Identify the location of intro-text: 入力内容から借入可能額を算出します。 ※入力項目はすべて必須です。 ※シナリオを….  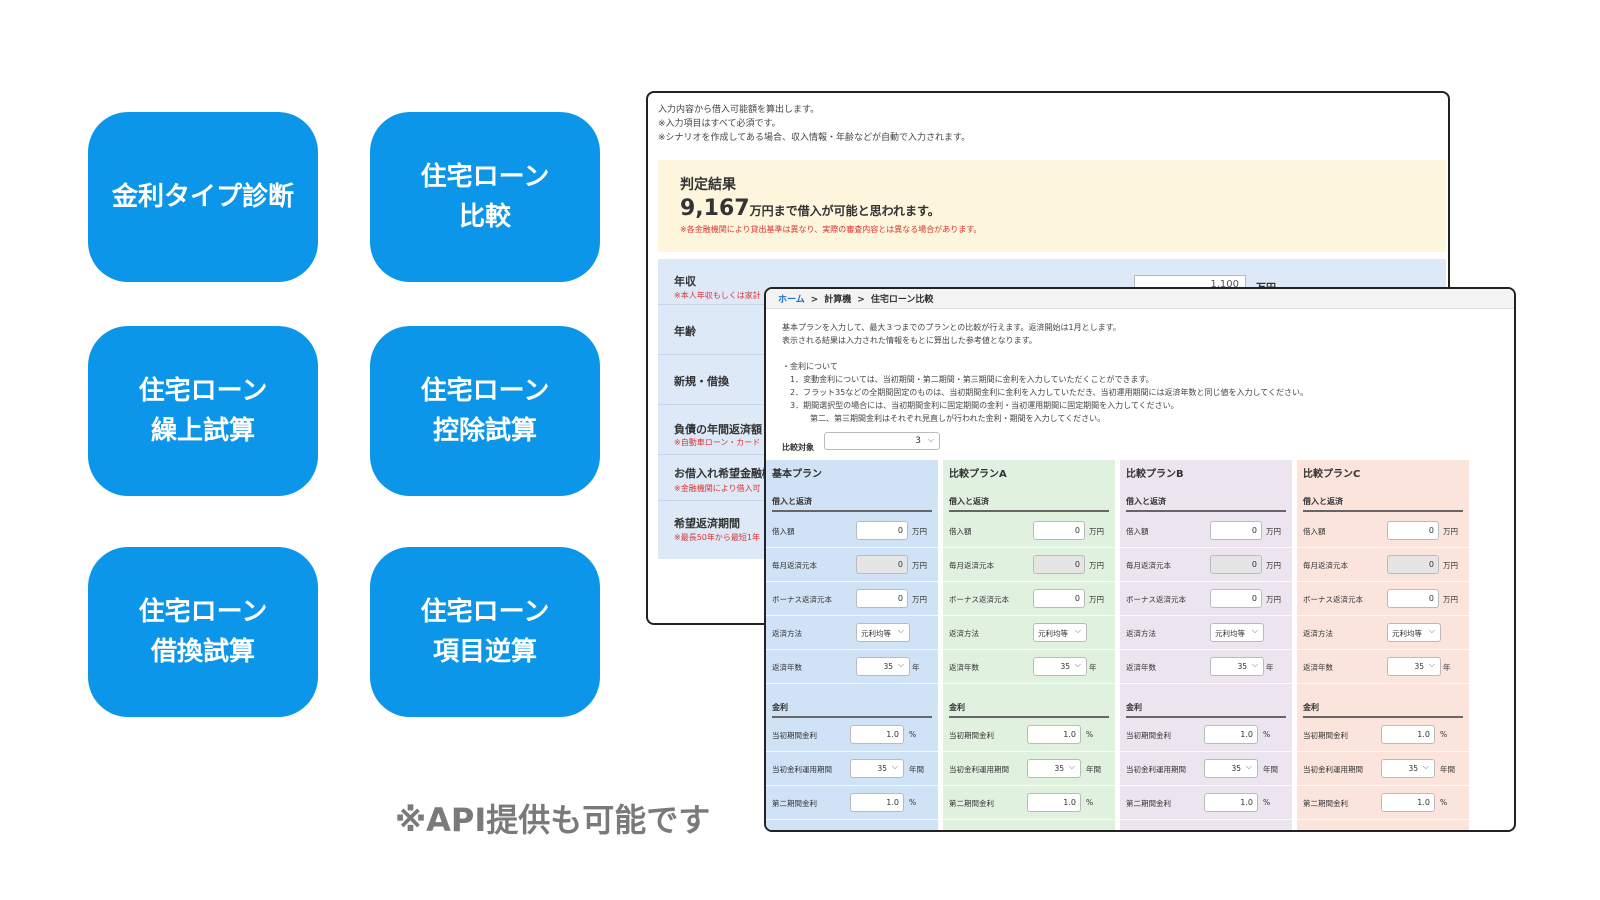
(814, 124).